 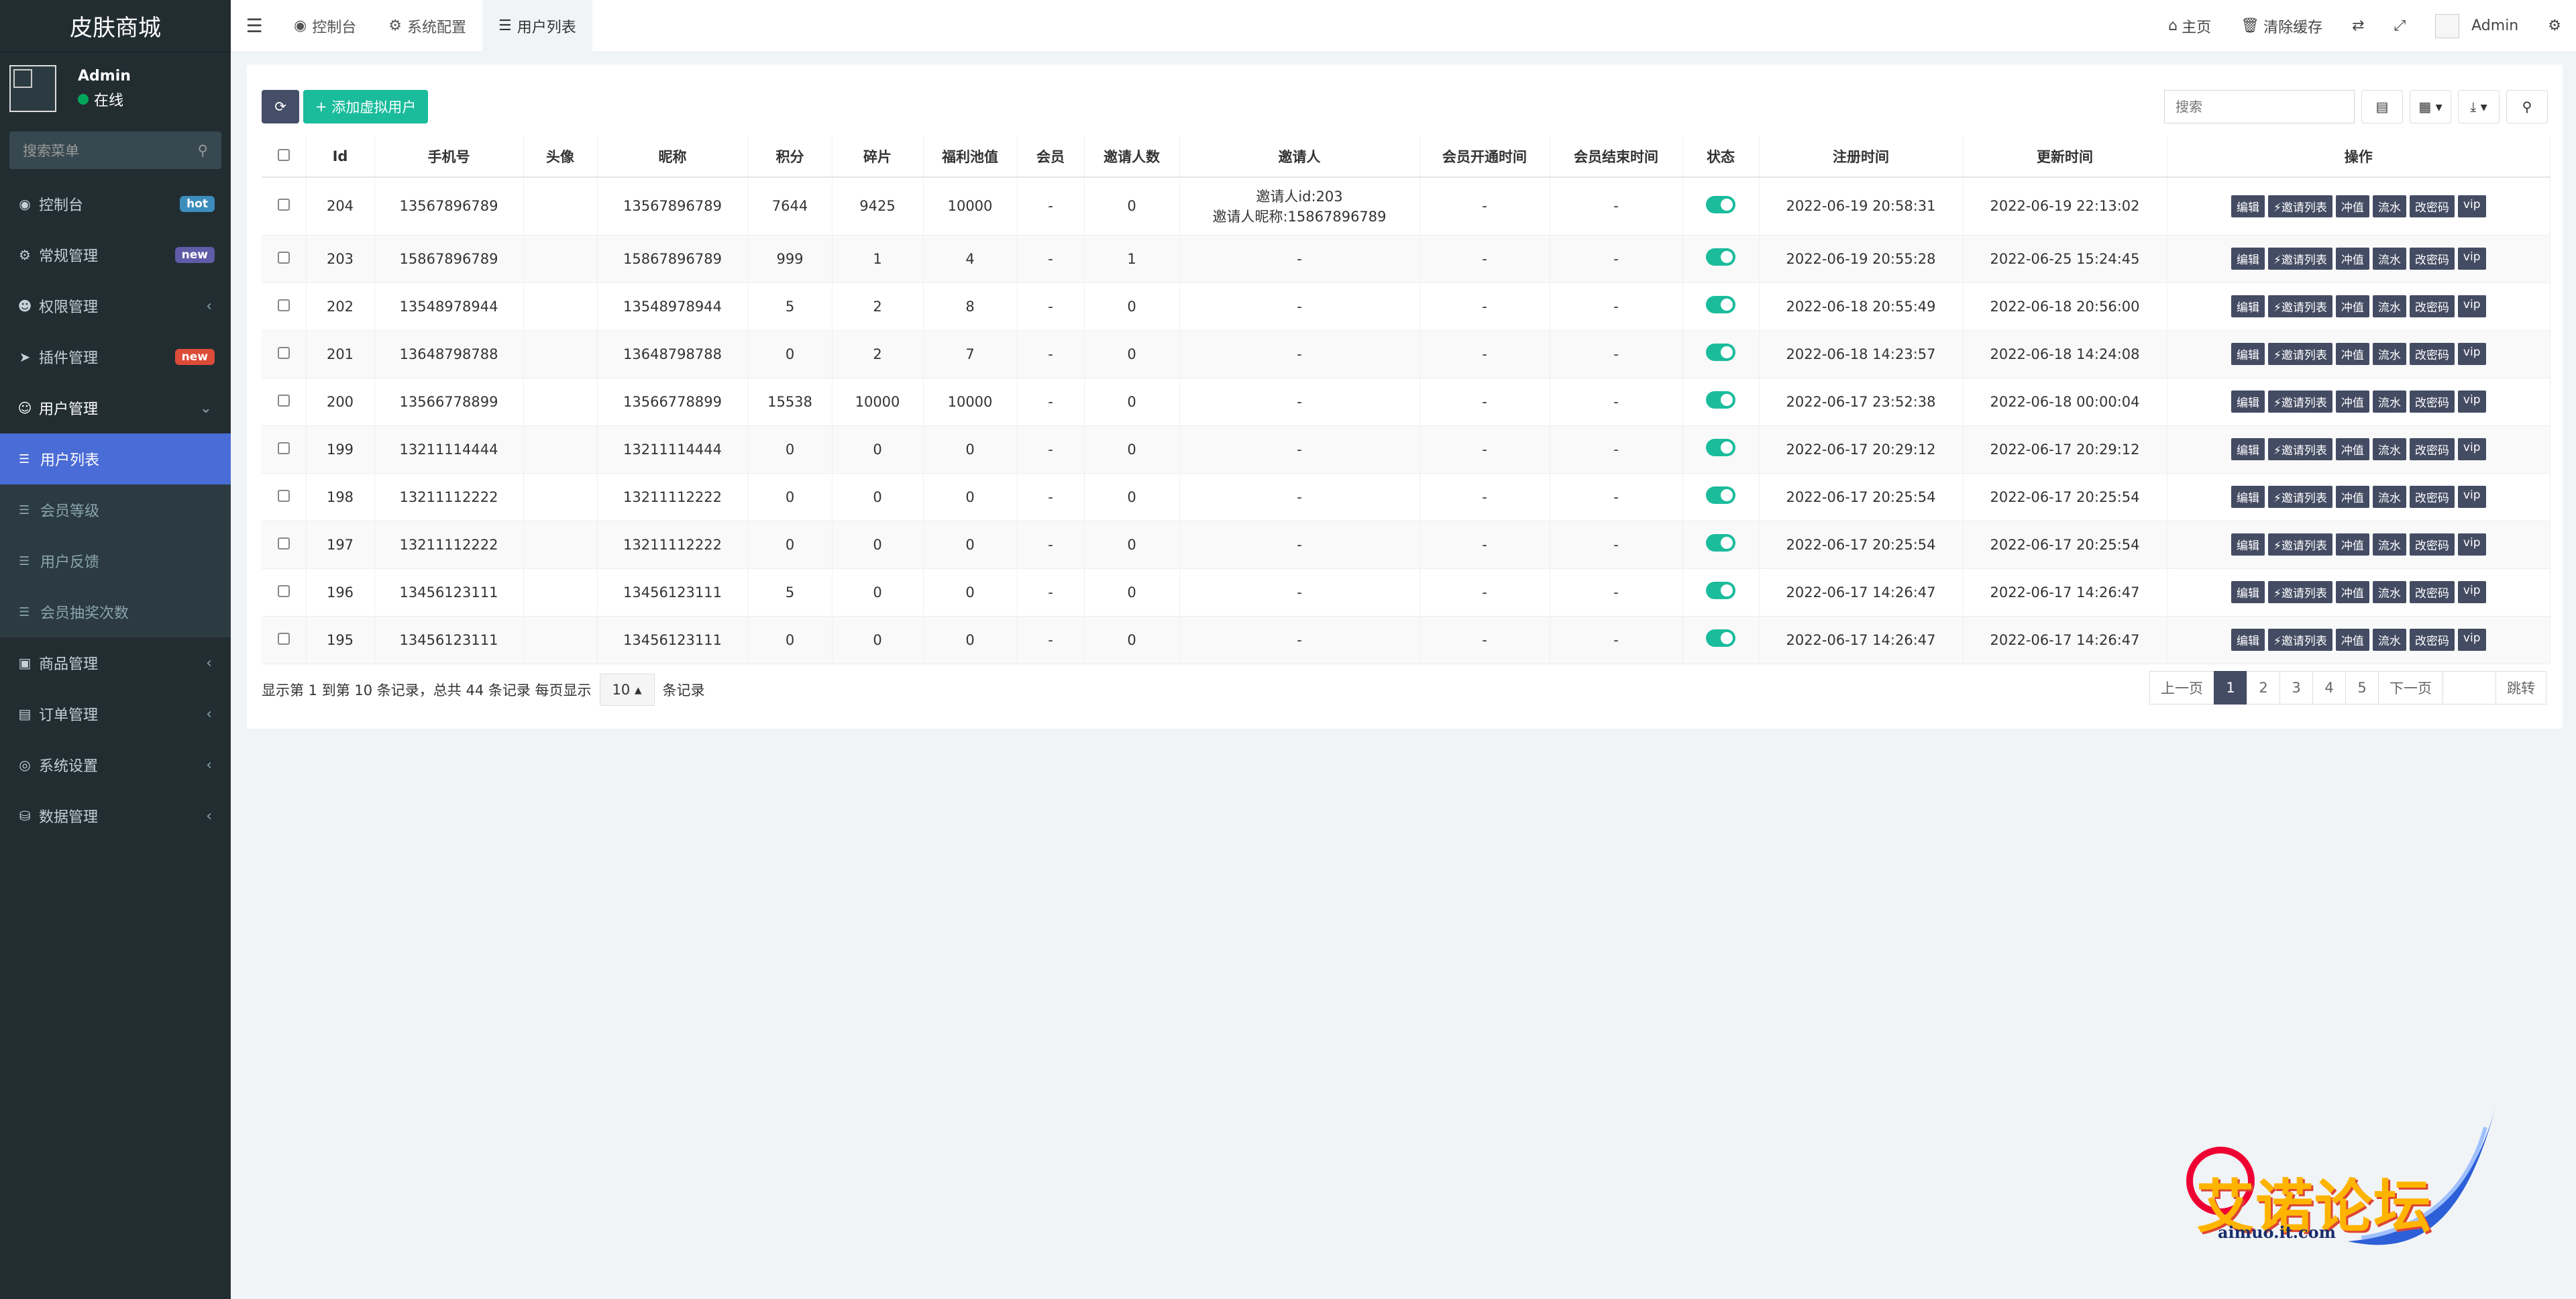 I want to click on sidebar-item-user-list: ☰ 用户列表, so click(x=115, y=459).